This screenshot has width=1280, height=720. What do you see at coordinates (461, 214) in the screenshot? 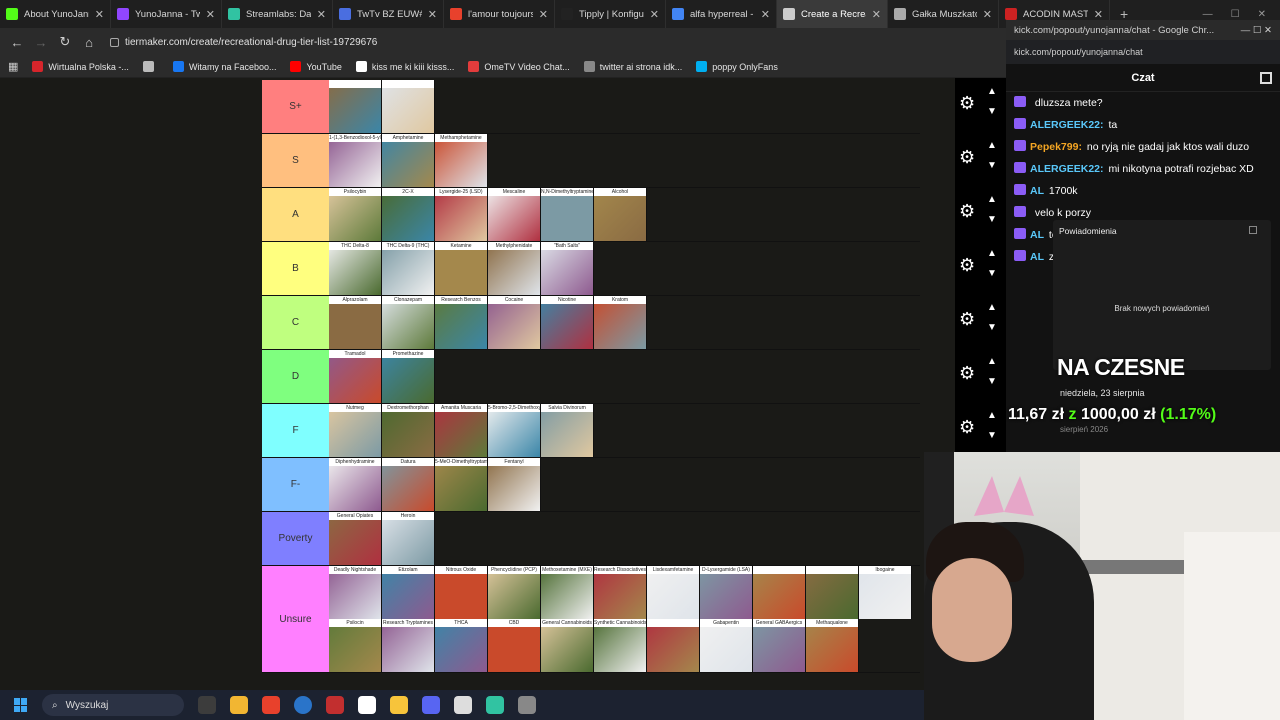
I see `tier-item: Lysergide-25 (LSD)` at bounding box center [461, 214].